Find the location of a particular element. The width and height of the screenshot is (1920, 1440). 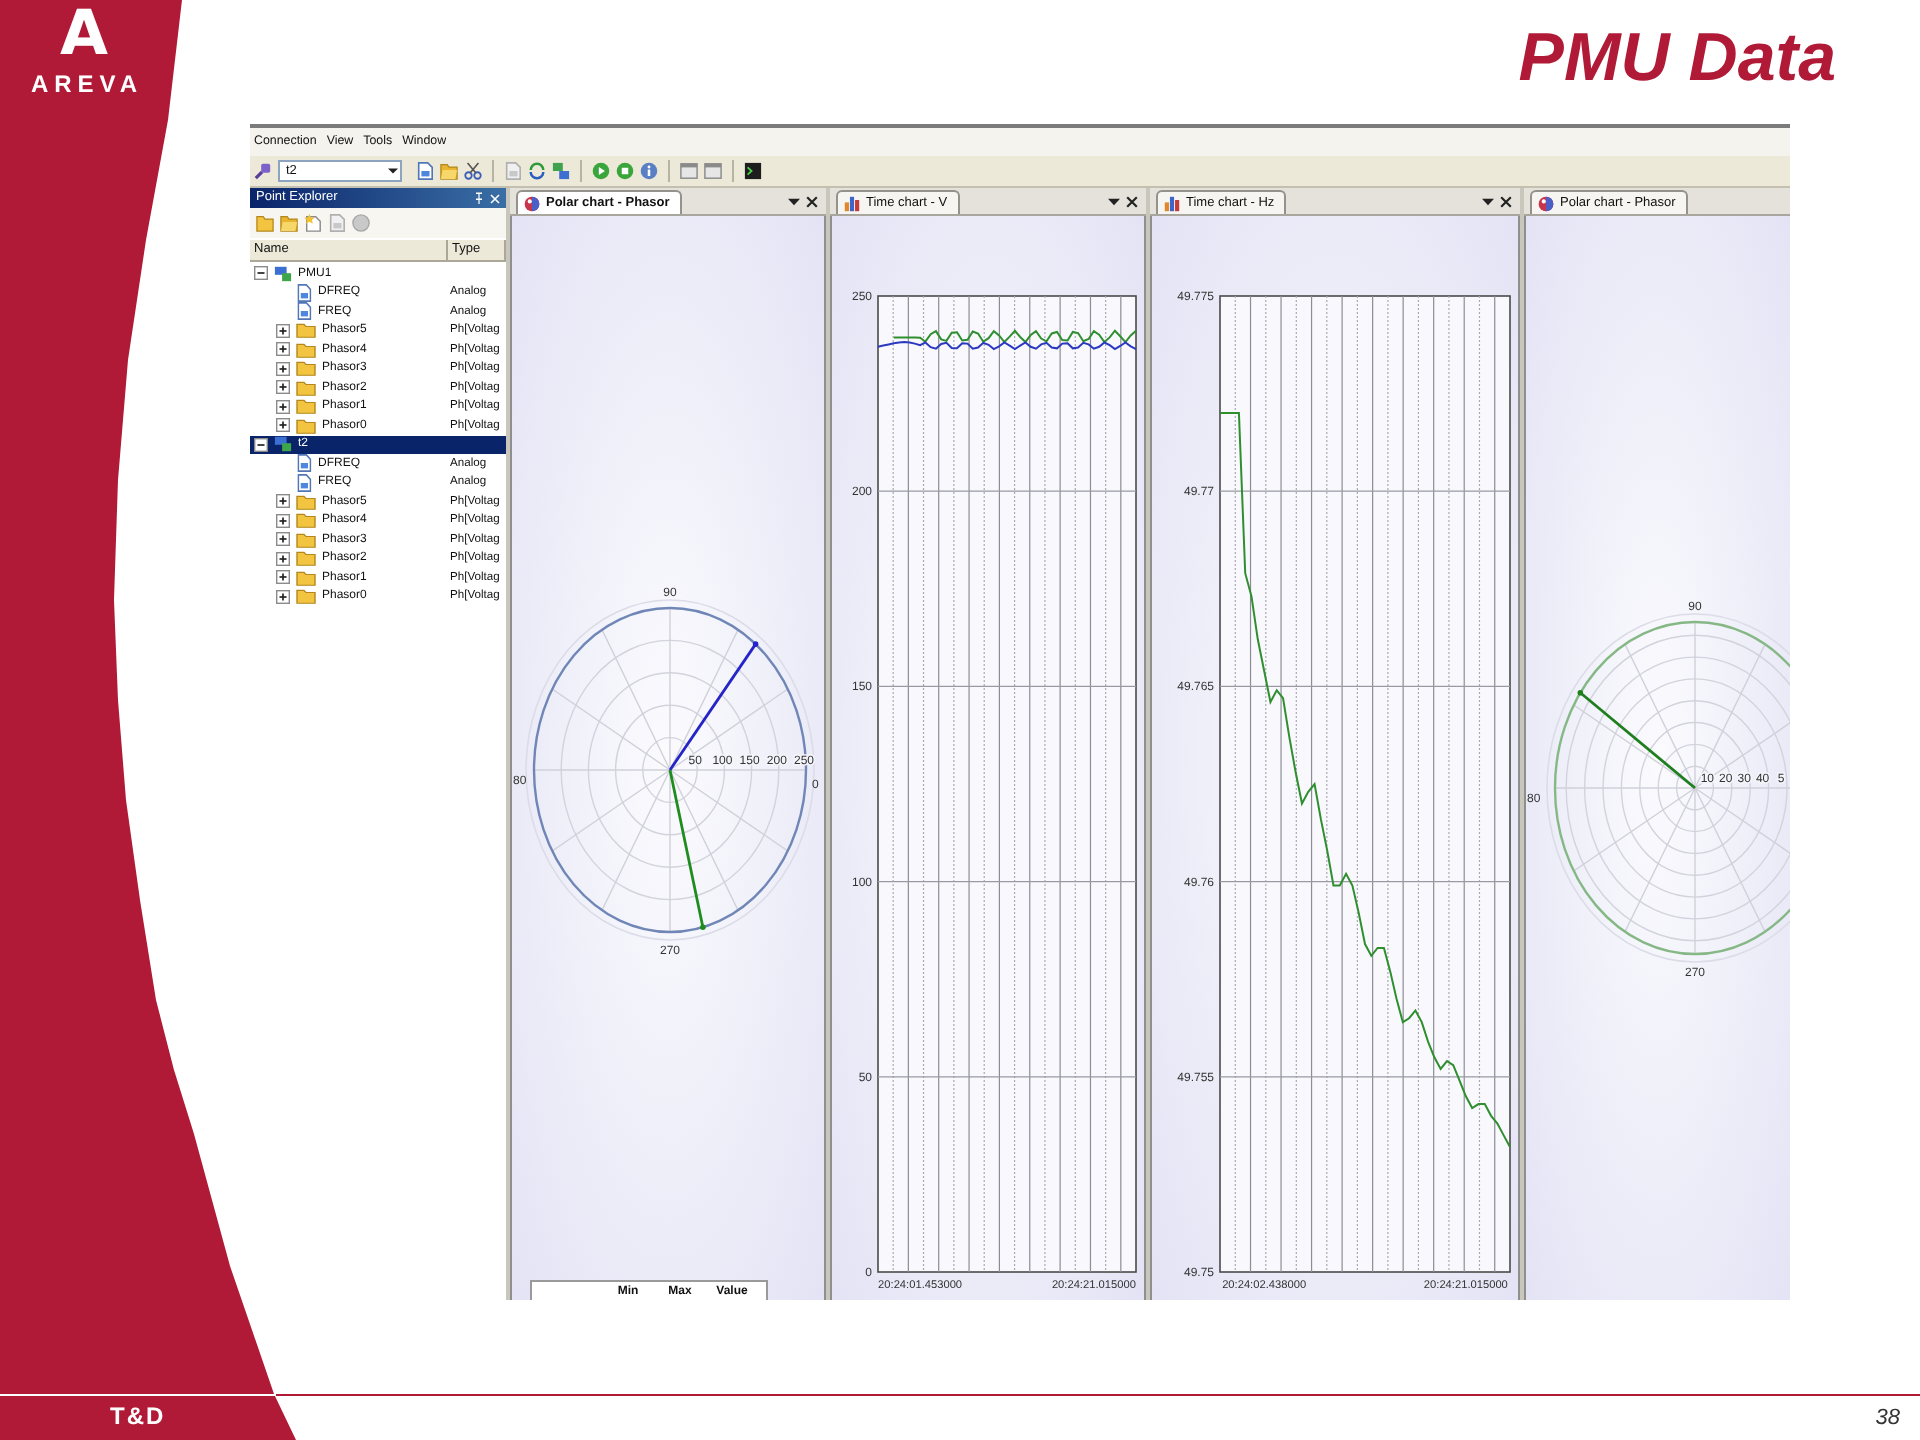

document-icon is located at coordinates (425, 171).